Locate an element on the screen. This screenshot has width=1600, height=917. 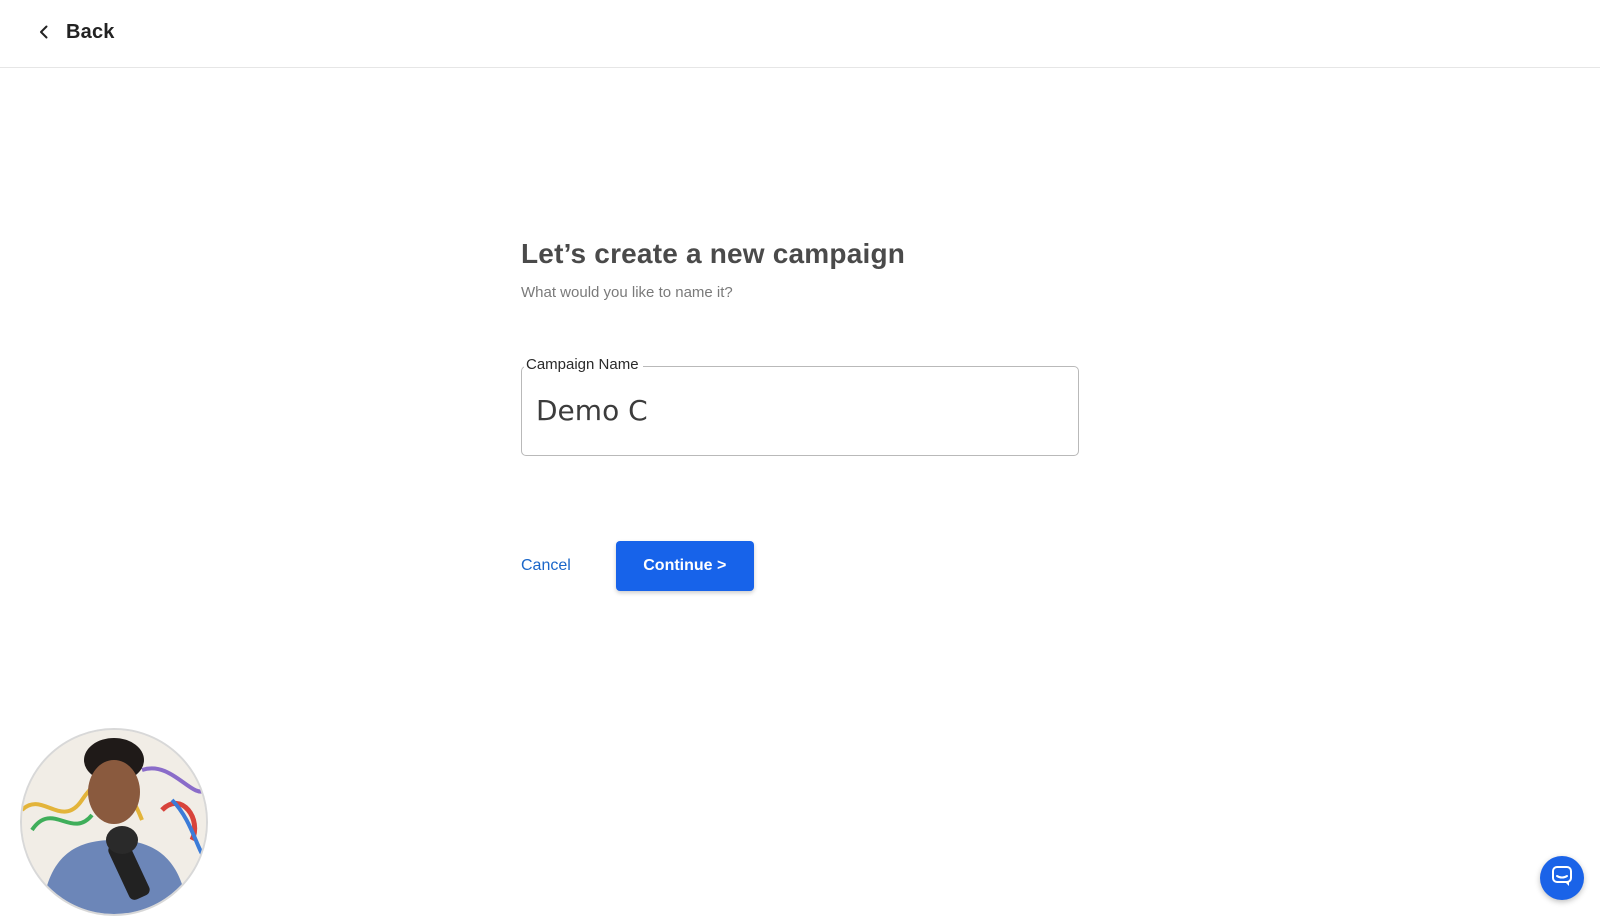
campaign-name-label: Campaign Name is located at coordinates (583, 364).